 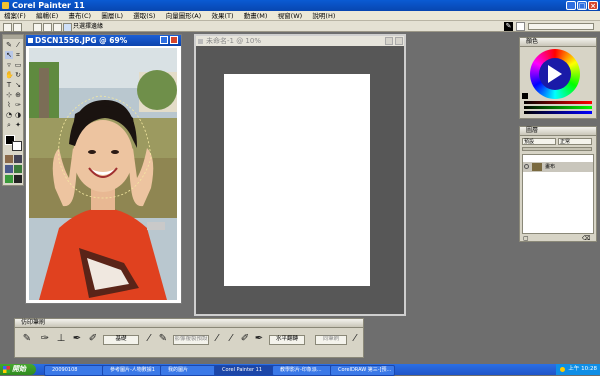 I want to click on doc-minimize-button, so click(x=164, y=40).